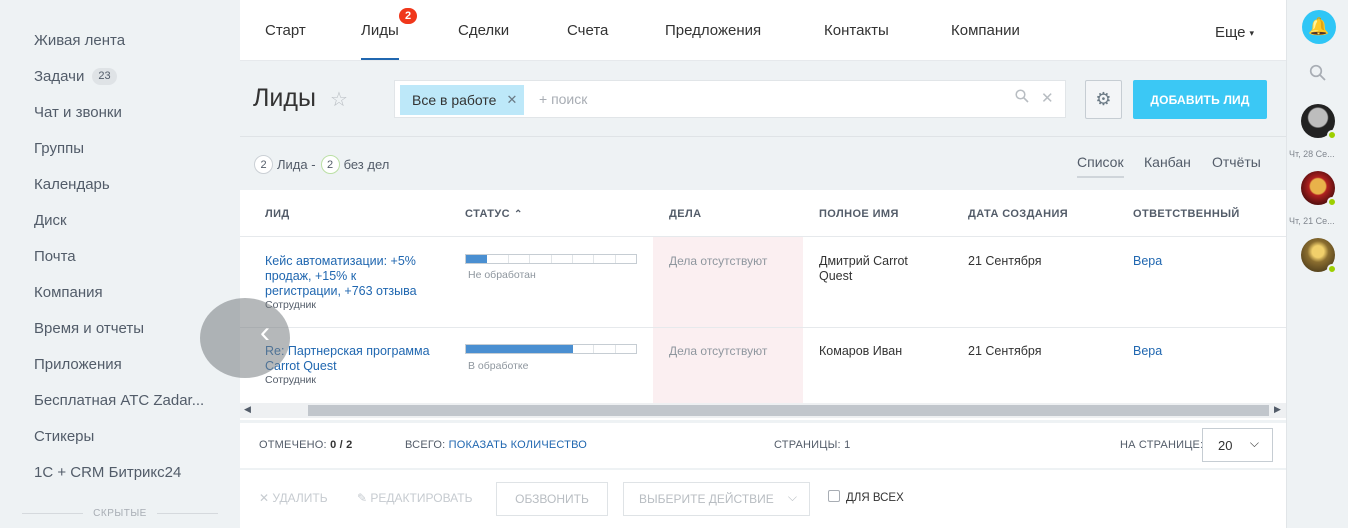  What do you see at coordinates (875, 498) in the screenshot?
I see `for-all-label: Для всех` at bounding box center [875, 498].